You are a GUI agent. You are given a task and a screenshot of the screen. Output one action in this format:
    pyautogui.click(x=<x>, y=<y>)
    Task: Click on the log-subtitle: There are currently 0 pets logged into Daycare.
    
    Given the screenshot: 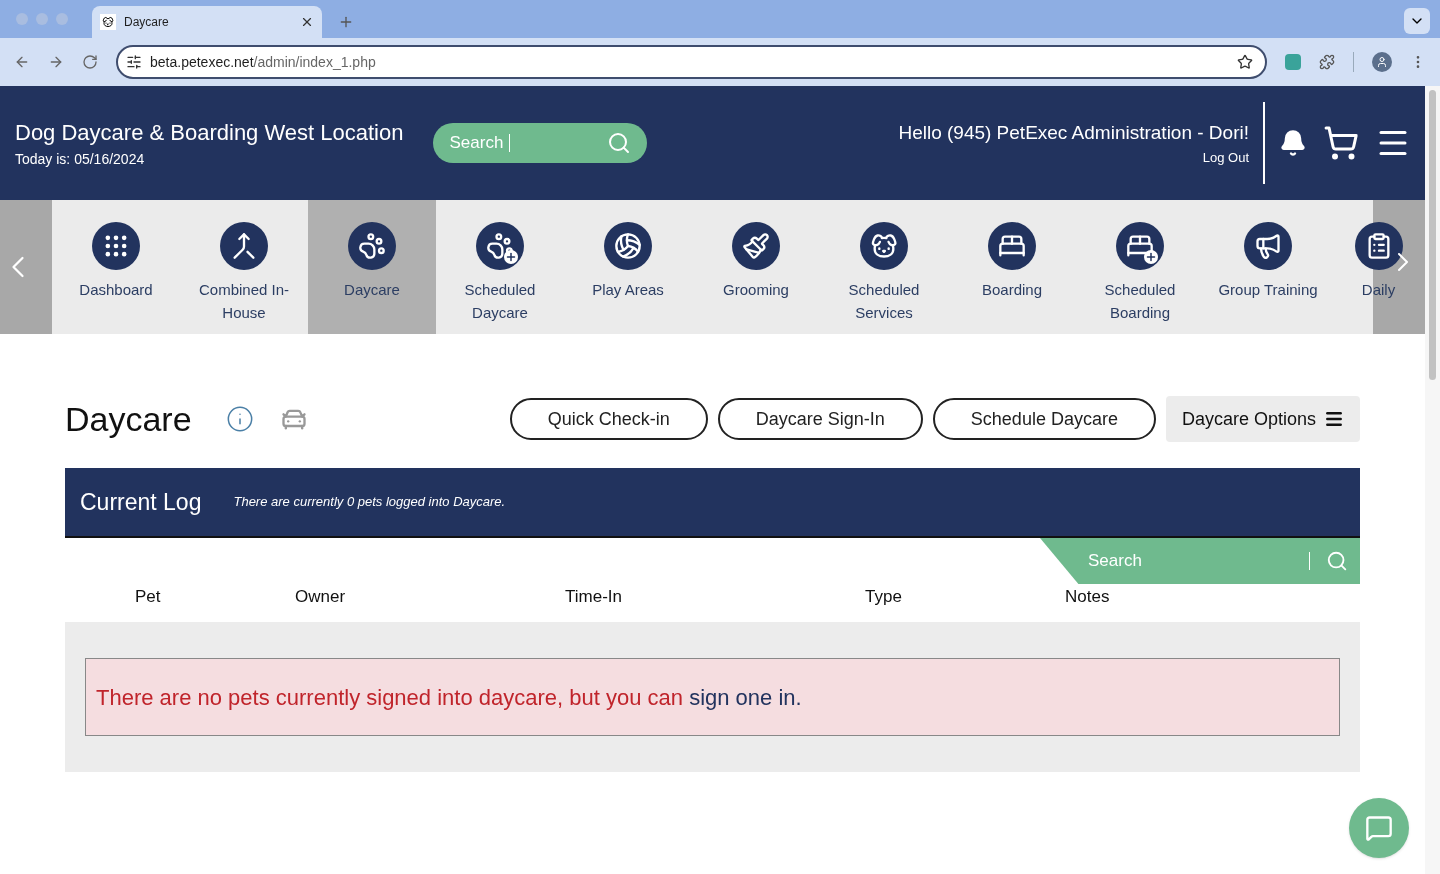 What is the action you would take?
    pyautogui.click(x=369, y=502)
    